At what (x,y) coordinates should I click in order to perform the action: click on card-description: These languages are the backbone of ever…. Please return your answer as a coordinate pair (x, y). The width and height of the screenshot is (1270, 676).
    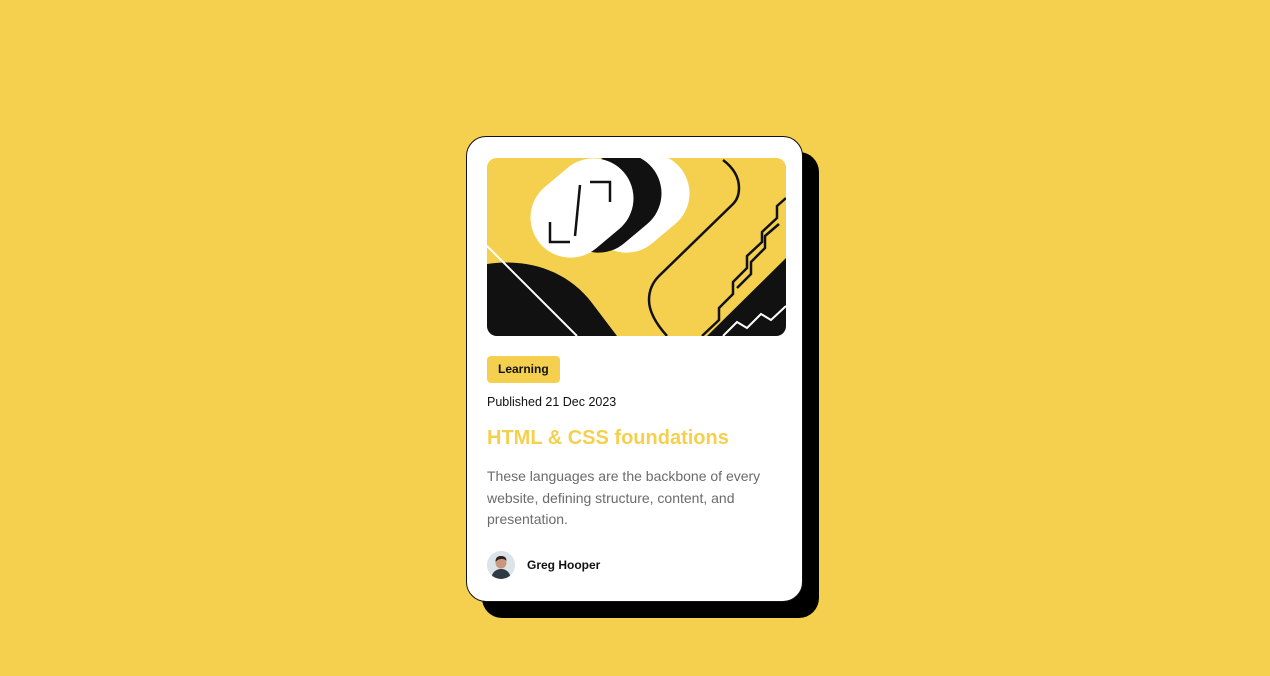
    Looking at the image, I should click on (624, 497).